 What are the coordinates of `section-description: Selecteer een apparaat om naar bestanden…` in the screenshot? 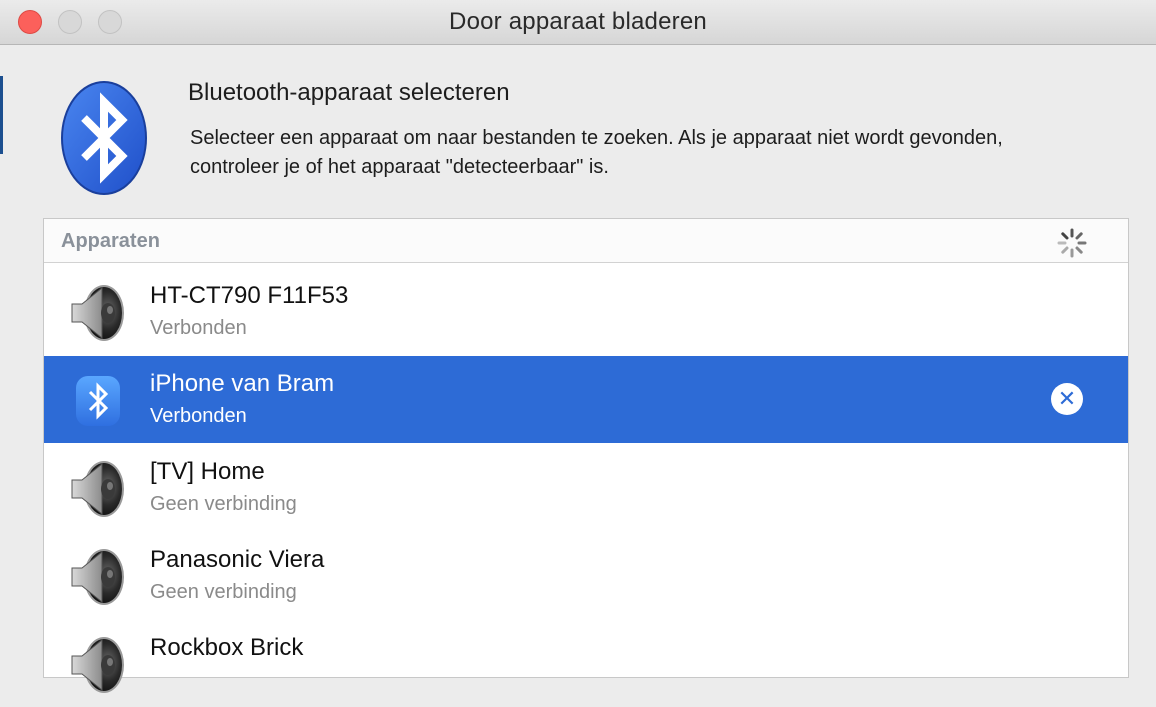 It's located at (596, 152).